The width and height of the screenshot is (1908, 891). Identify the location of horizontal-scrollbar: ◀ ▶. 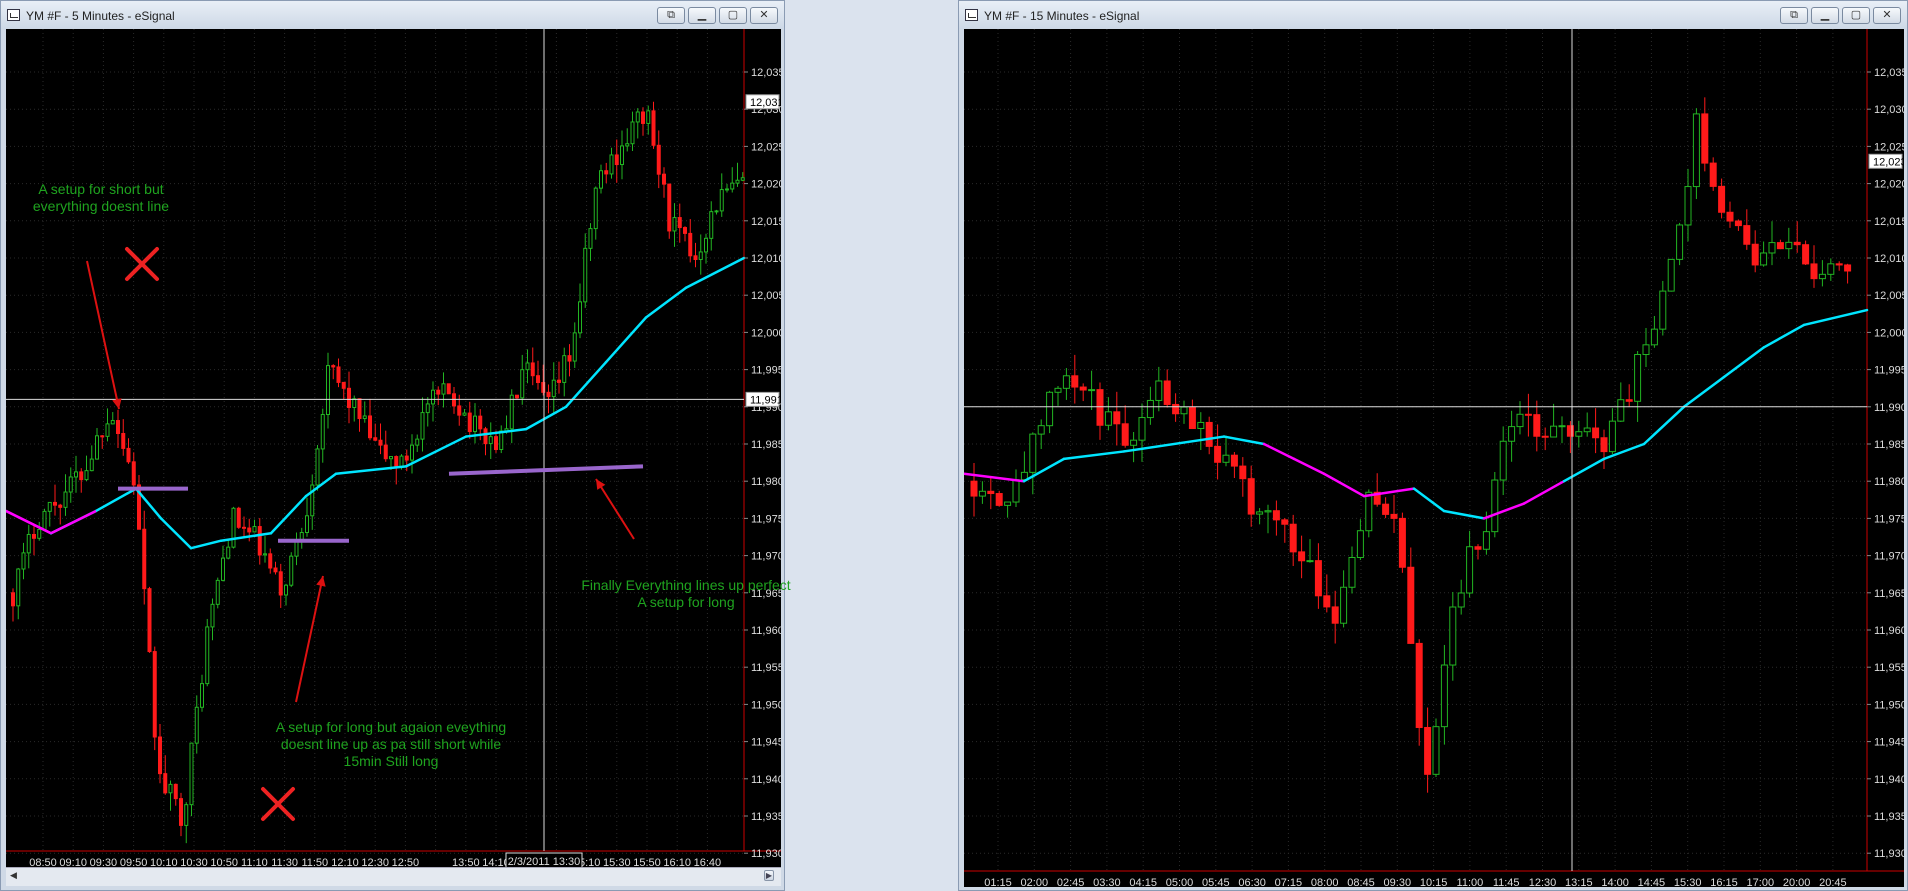
(393, 876).